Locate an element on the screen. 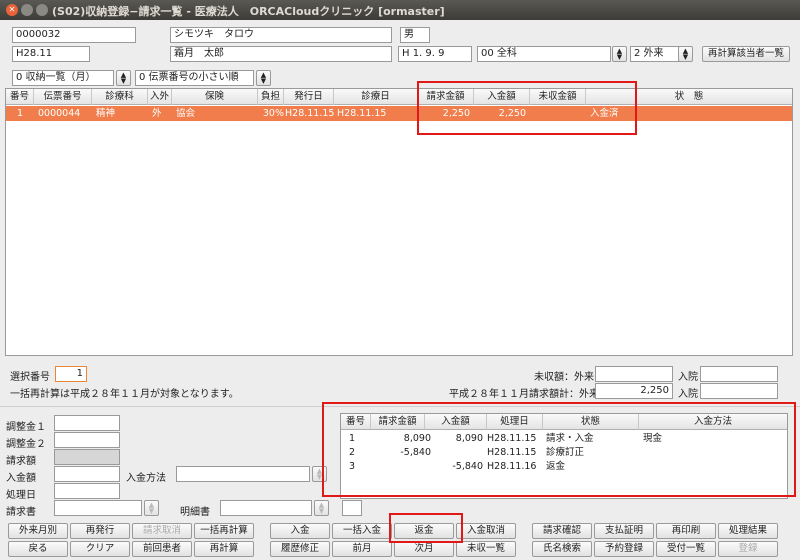 This screenshot has height=560, width=800. reprint-button: 再印刷 is located at coordinates (686, 531).